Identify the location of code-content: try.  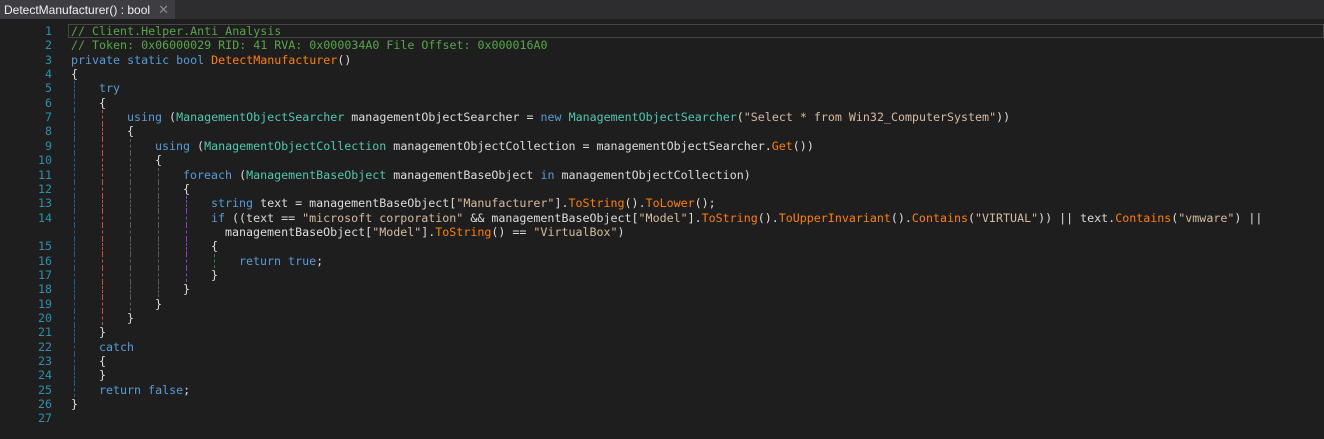
(109, 88).